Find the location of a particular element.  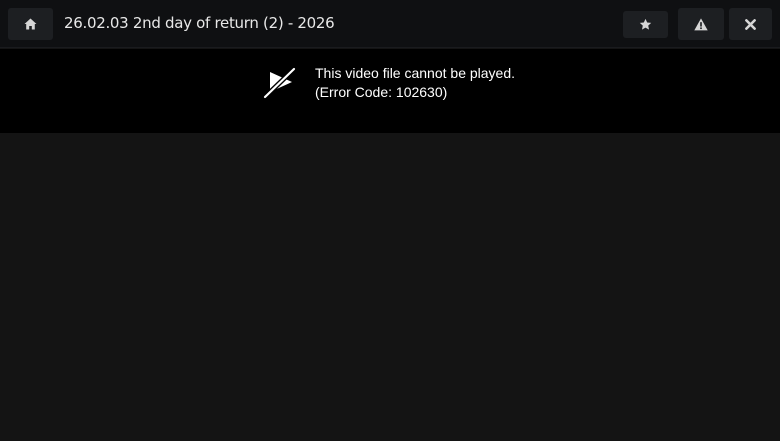

video-off-icon is located at coordinates (280, 83).